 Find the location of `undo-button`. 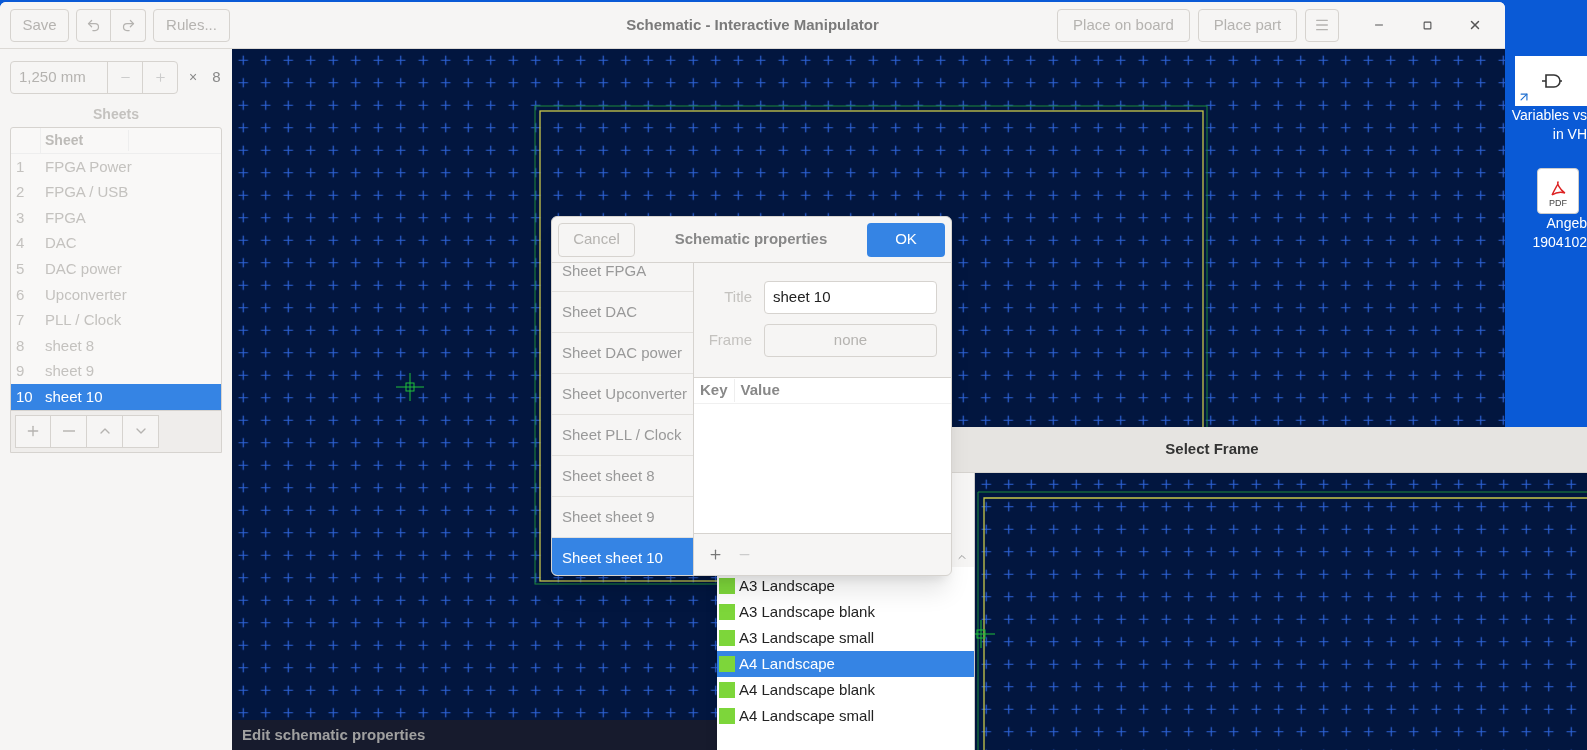

undo-button is located at coordinates (93, 25).